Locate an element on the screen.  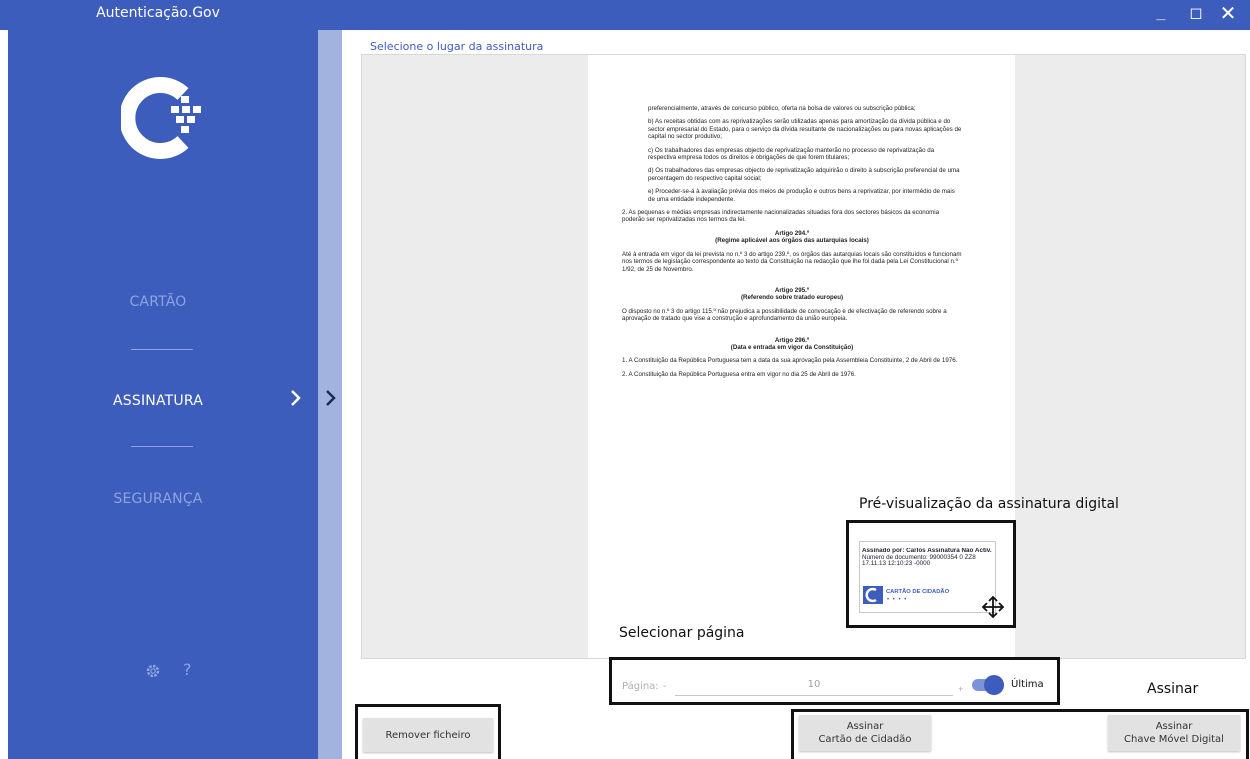
last-page-toggle-knob is located at coordinates (994, 685).